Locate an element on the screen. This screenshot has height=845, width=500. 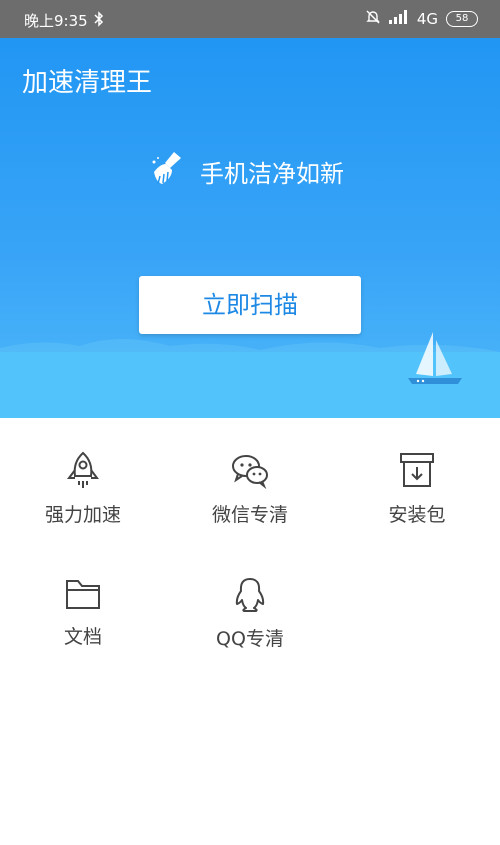
tagline-text: 手机洁净如新 is located at coordinates (272, 173).